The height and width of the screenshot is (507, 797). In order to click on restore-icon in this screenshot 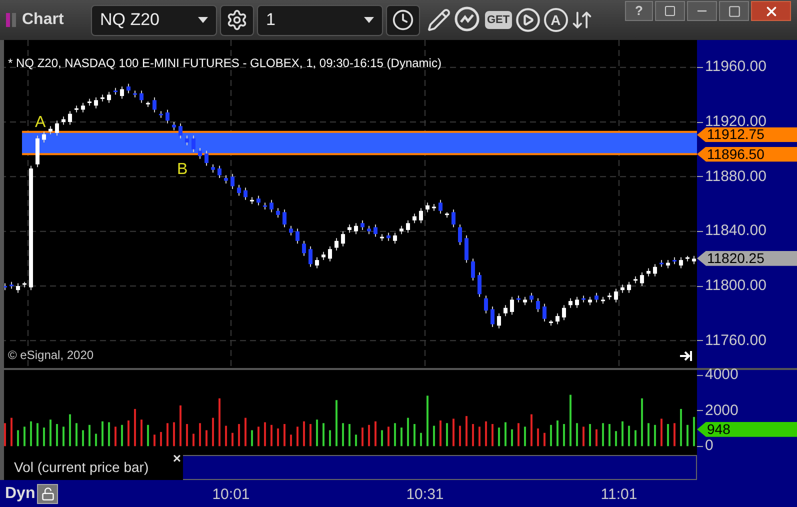, I will do `click(670, 11)`.